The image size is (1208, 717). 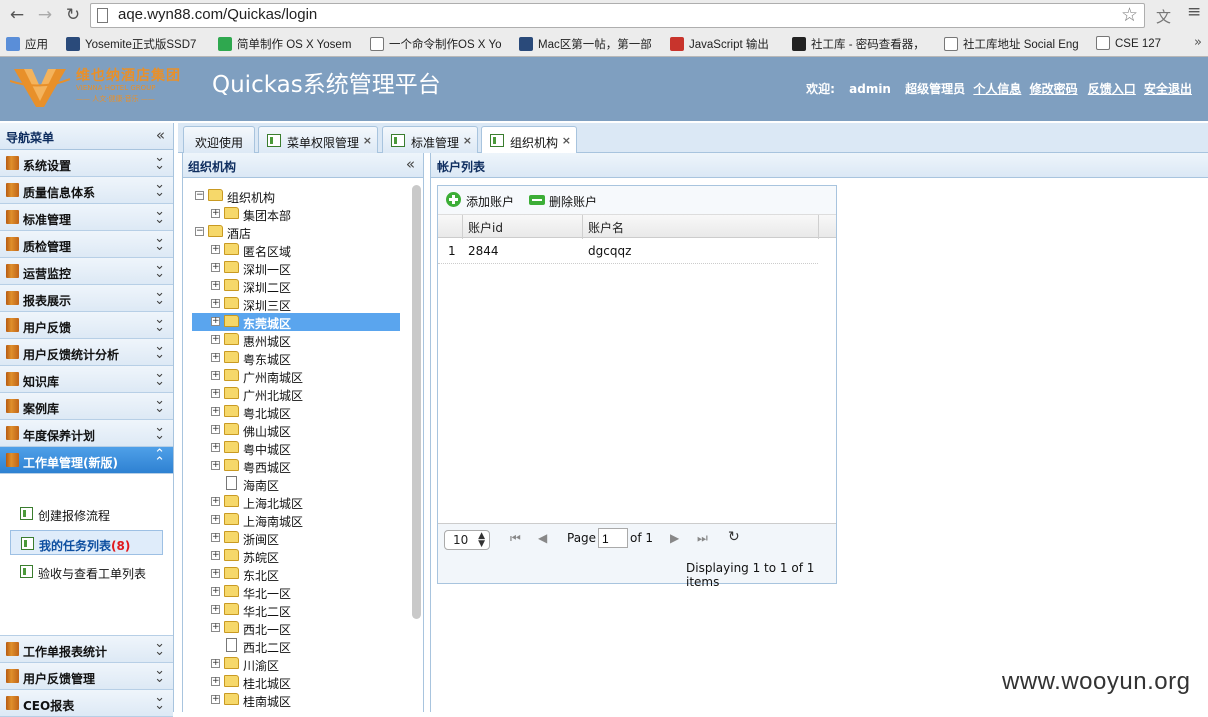 What do you see at coordinates (296, 394) in the screenshot?
I see `tree-node: + 广州北城区` at bounding box center [296, 394].